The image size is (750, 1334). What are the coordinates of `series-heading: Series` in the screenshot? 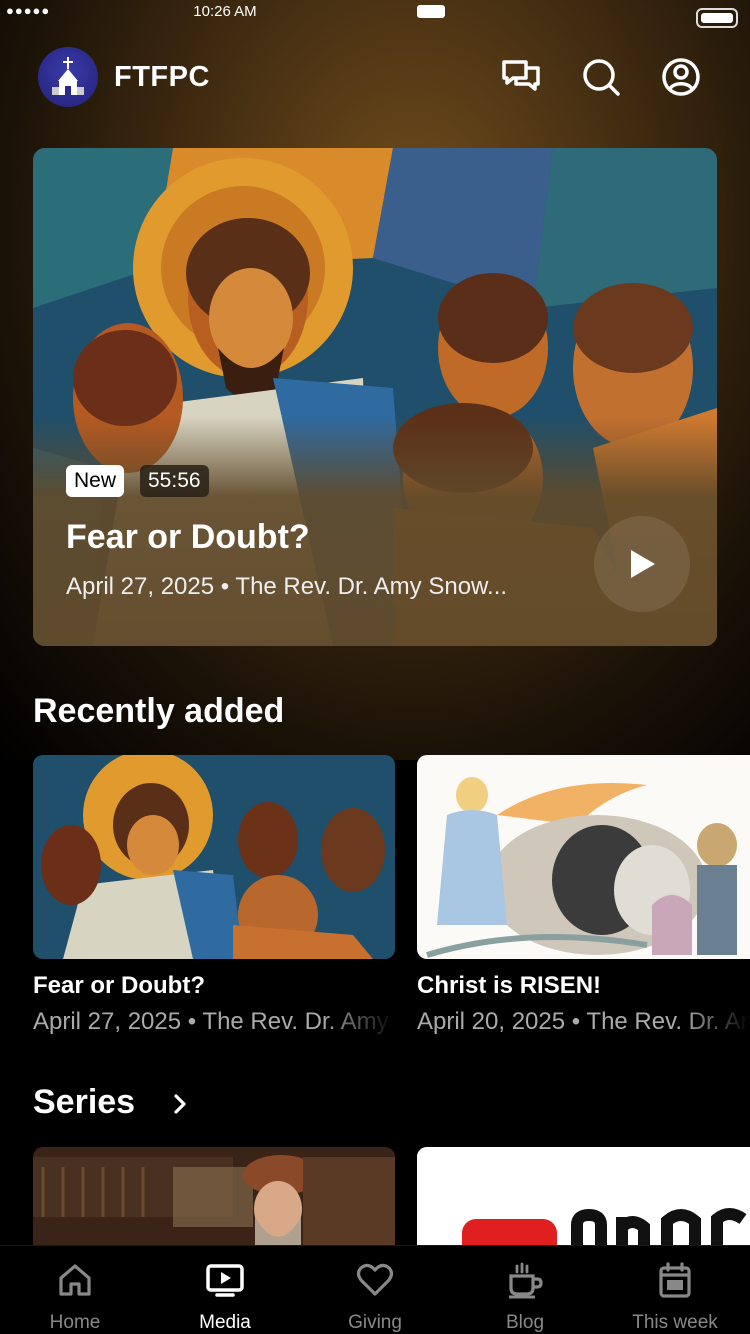 It's located at (84, 1102).